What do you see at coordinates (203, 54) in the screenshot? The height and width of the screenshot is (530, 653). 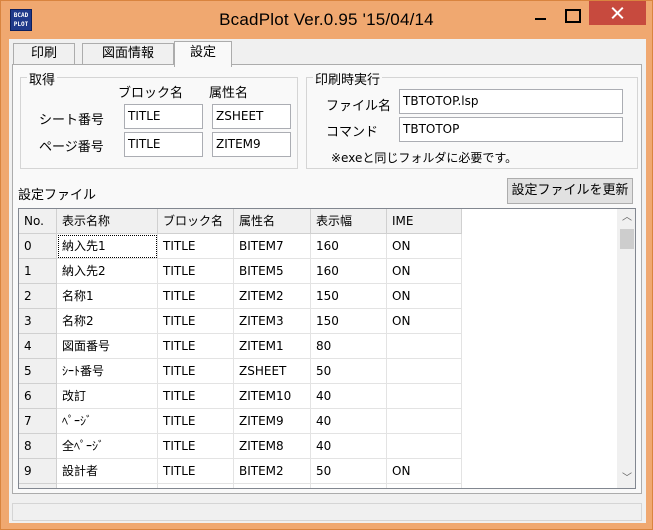 I see `tab-settings: 設定` at bounding box center [203, 54].